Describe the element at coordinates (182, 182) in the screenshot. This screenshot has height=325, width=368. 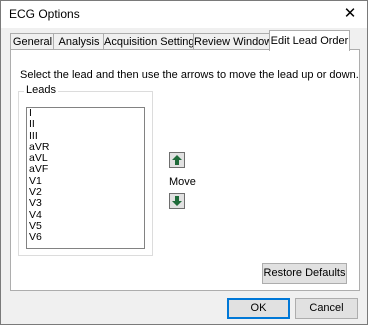
I see `move-label: Move` at that location.